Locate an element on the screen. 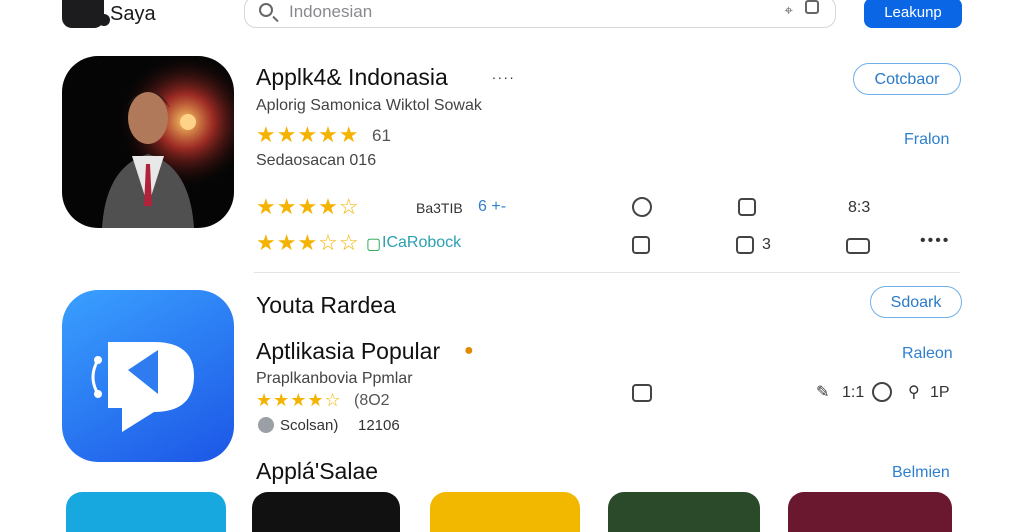  rating-value-2: (8O2 is located at coordinates (372, 400).